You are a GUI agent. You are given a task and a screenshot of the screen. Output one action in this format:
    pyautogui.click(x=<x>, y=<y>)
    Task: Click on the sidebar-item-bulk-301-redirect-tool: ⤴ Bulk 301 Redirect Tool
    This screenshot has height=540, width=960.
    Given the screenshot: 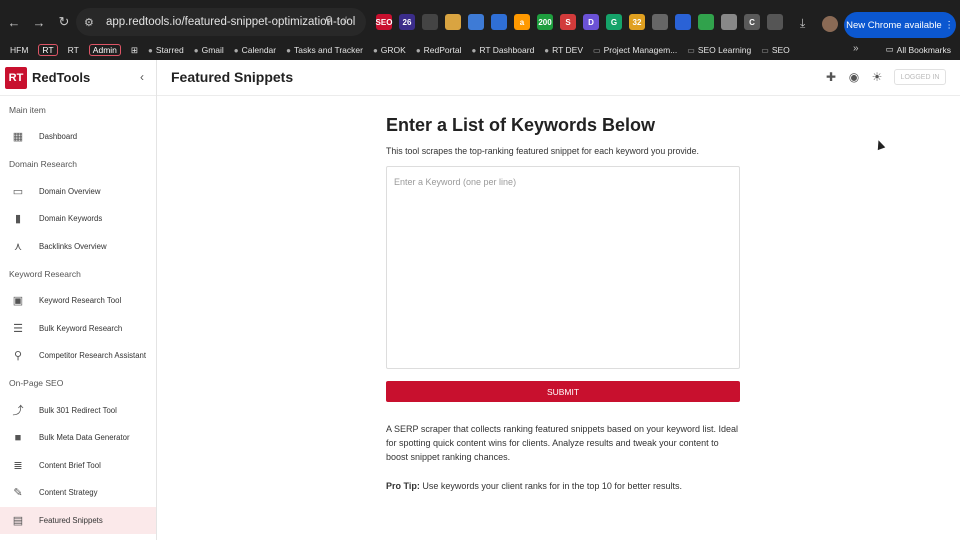 What is the action you would take?
    pyautogui.click(x=78, y=411)
    